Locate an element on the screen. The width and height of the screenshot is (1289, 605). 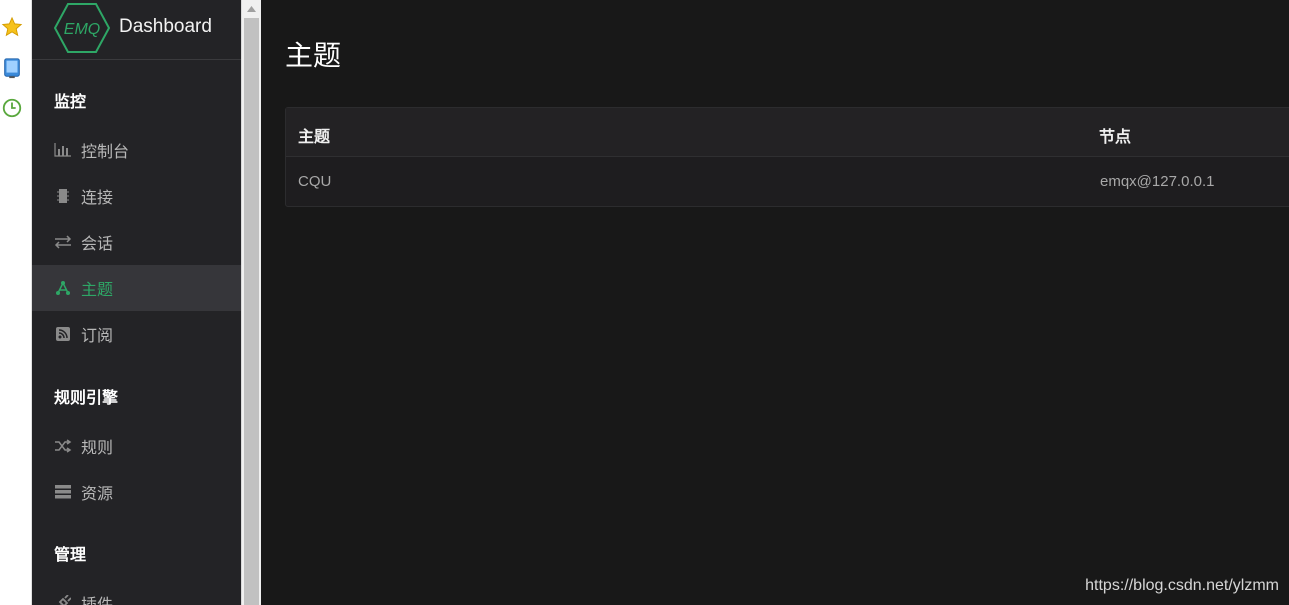
sidebar-scrollbar is located at coordinates (251, 302).